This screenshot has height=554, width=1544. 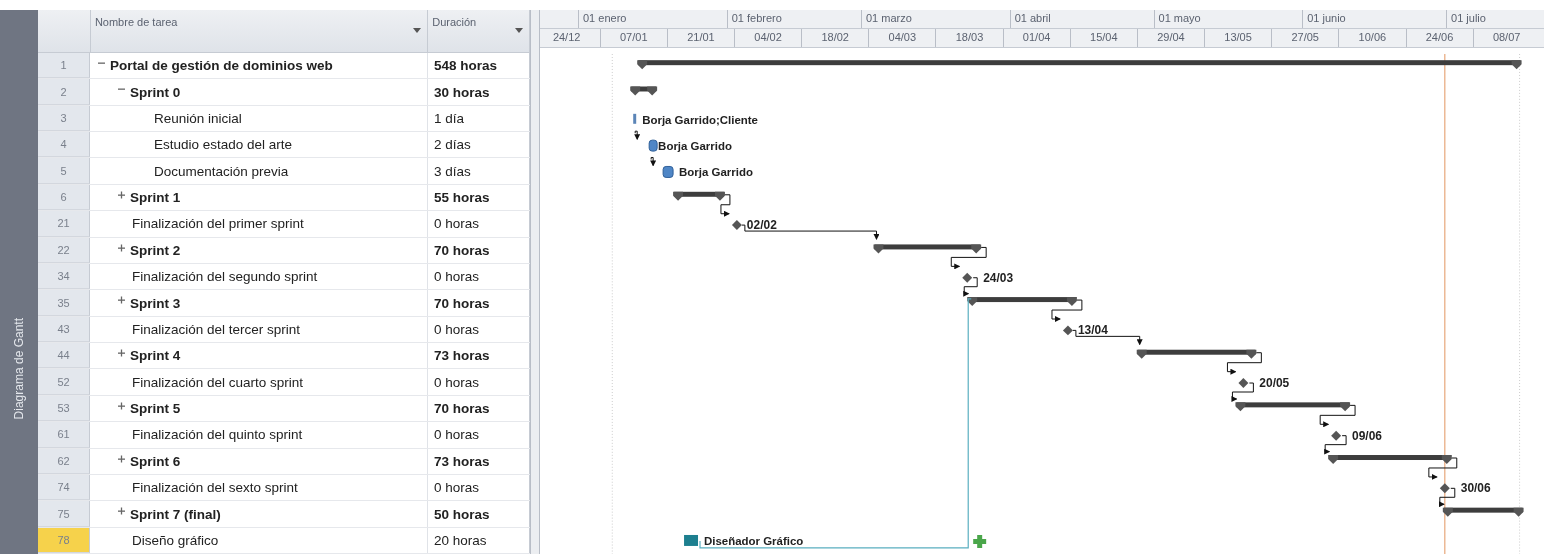 What do you see at coordinates (64, 171) in the screenshot?
I see `row-number: 5` at bounding box center [64, 171].